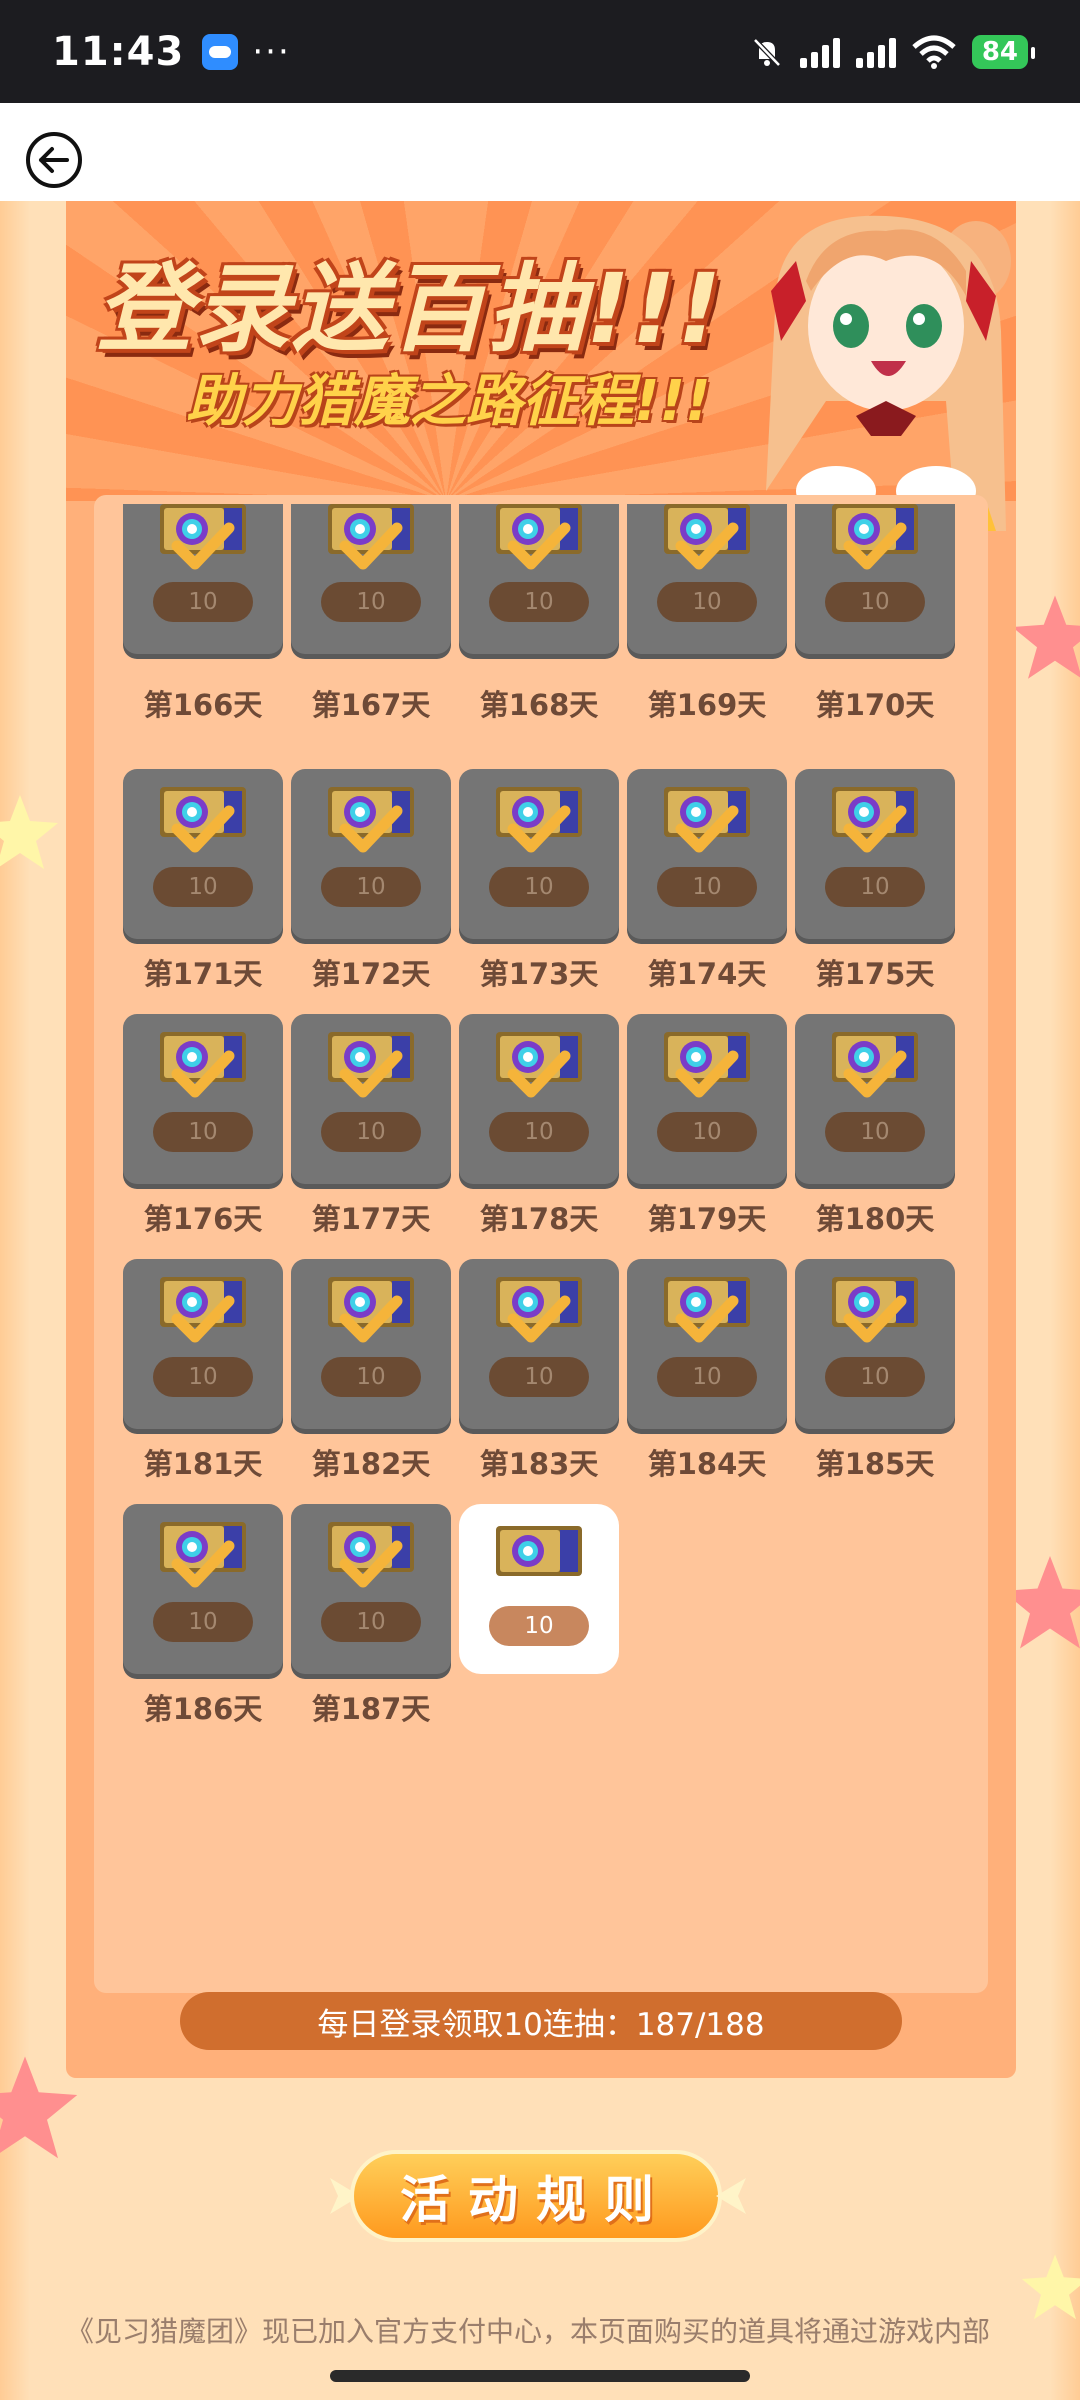  I want to click on status-time: 11:43, so click(118, 51).